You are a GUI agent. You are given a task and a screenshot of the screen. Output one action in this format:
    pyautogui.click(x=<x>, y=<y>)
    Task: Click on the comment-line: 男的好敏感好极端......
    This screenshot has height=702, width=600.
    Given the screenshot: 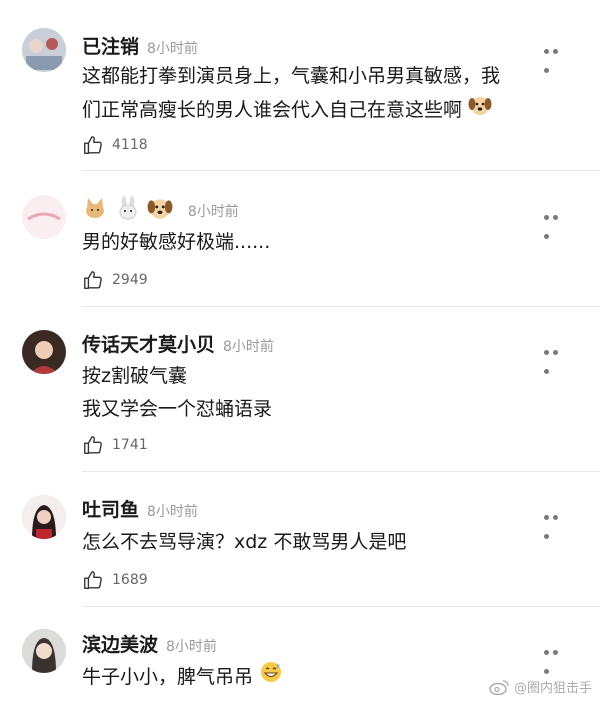 What is the action you would take?
    pyautogui.click(x=176, y=242)
    